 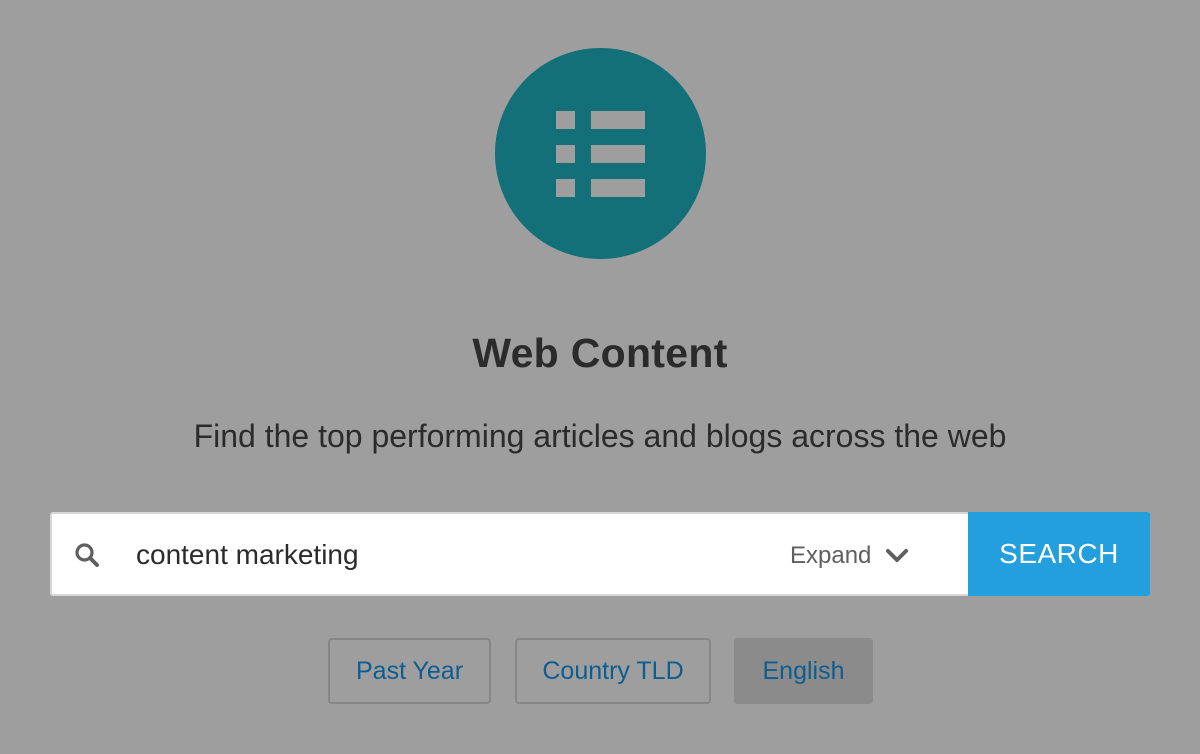 I want to click on search-bar: Expand SEARCH, so click(x=600, y=554).